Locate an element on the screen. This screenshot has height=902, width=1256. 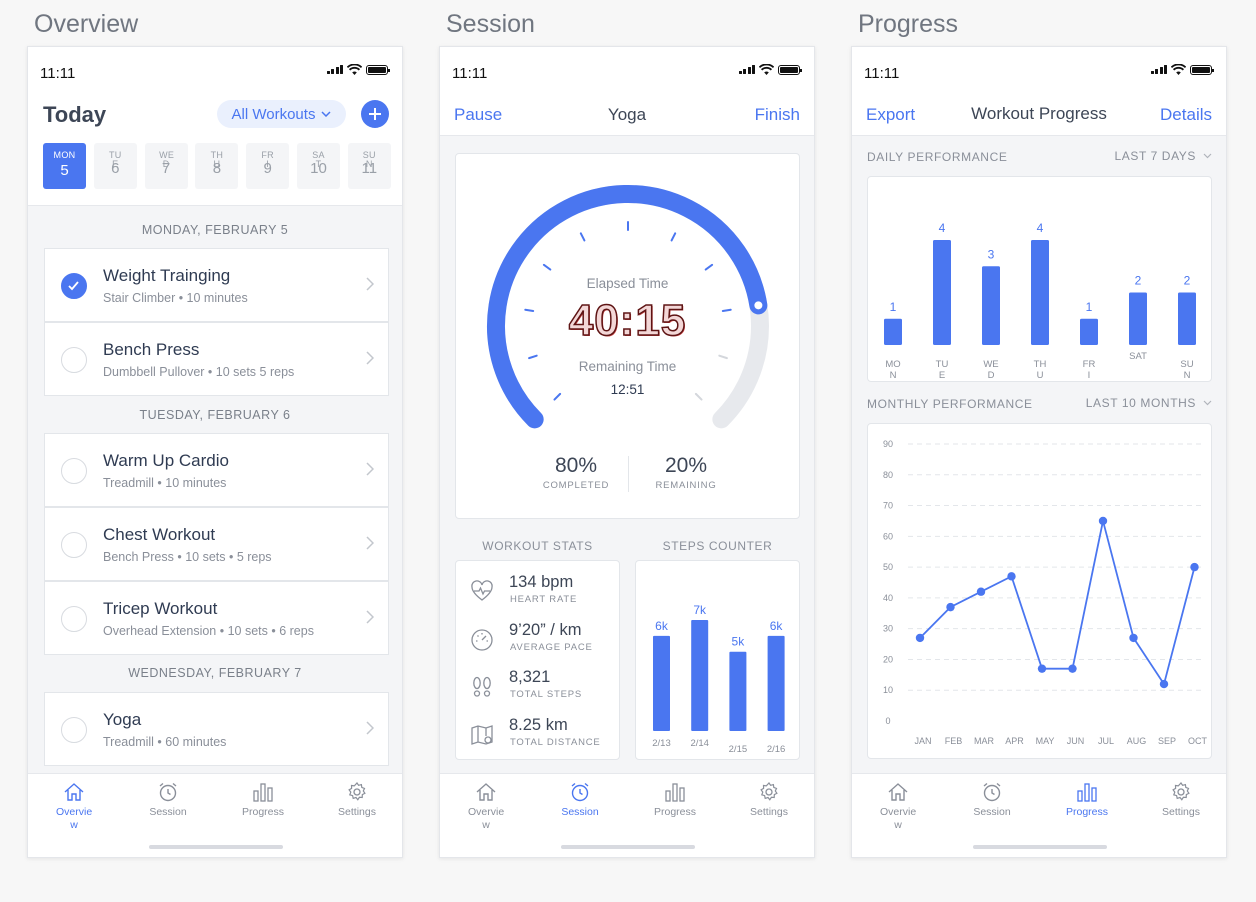
status-time: 11:11 is located at coordinates (882, 73).